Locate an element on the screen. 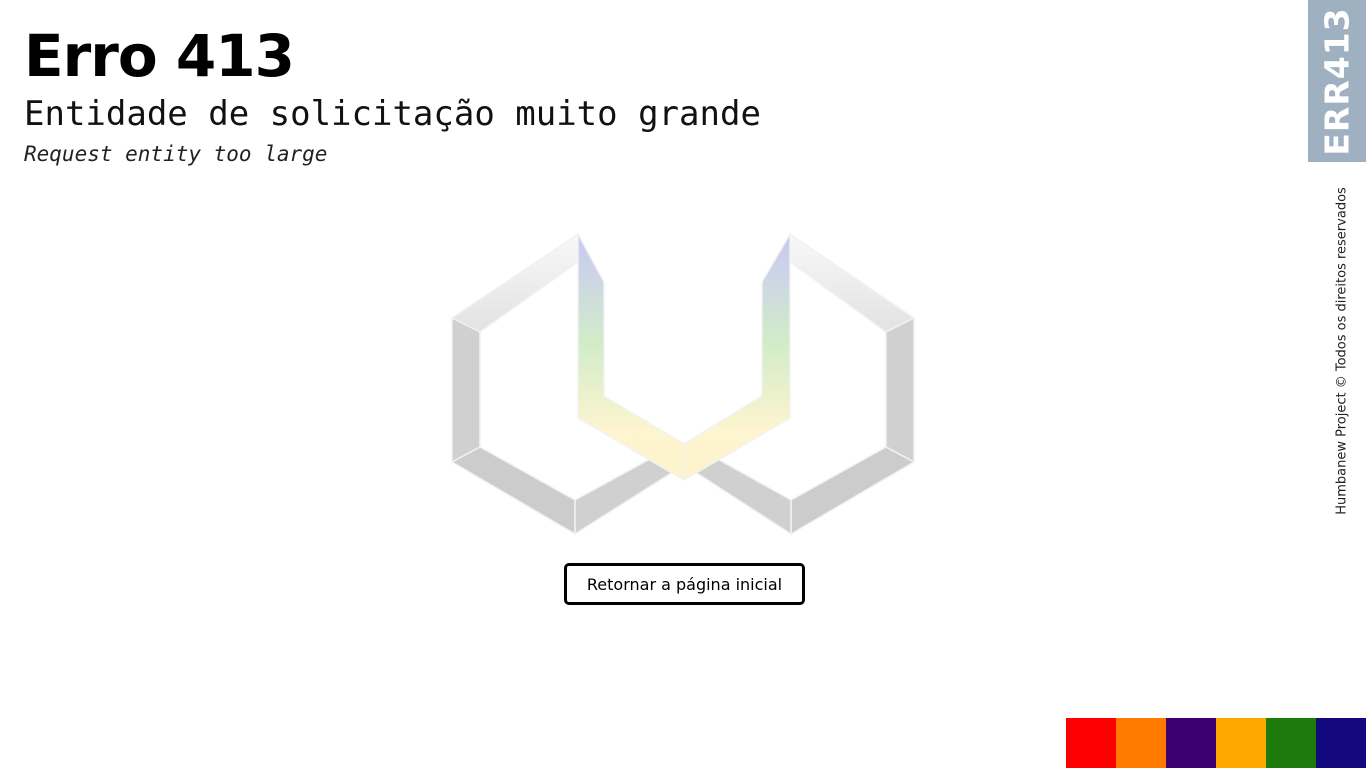 The image size is (1366, 768). logo-right-inner-arm is located at coordinates (737, 357).